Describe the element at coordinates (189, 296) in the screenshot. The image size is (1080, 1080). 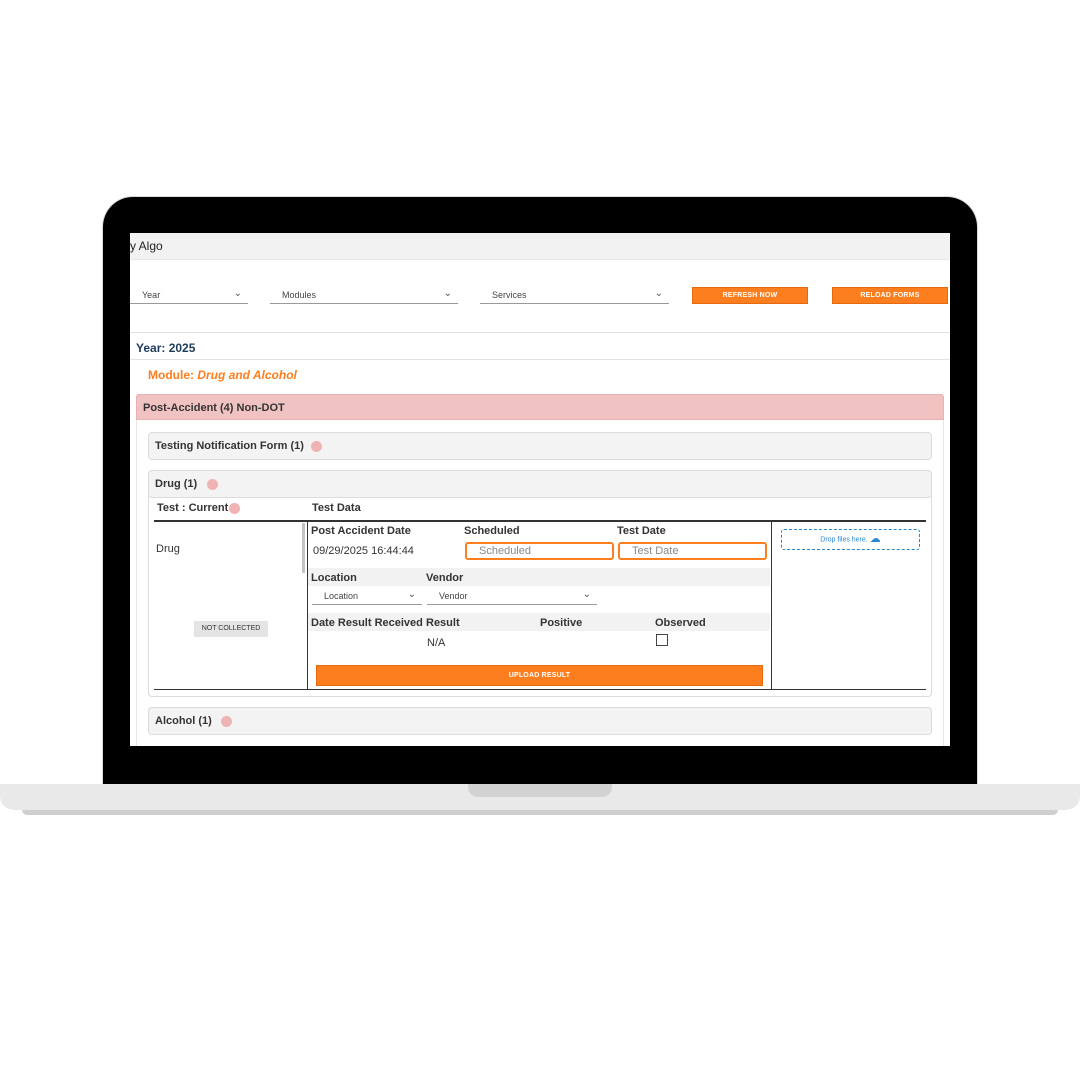
I see `year-select: Year ⌄` at that location.